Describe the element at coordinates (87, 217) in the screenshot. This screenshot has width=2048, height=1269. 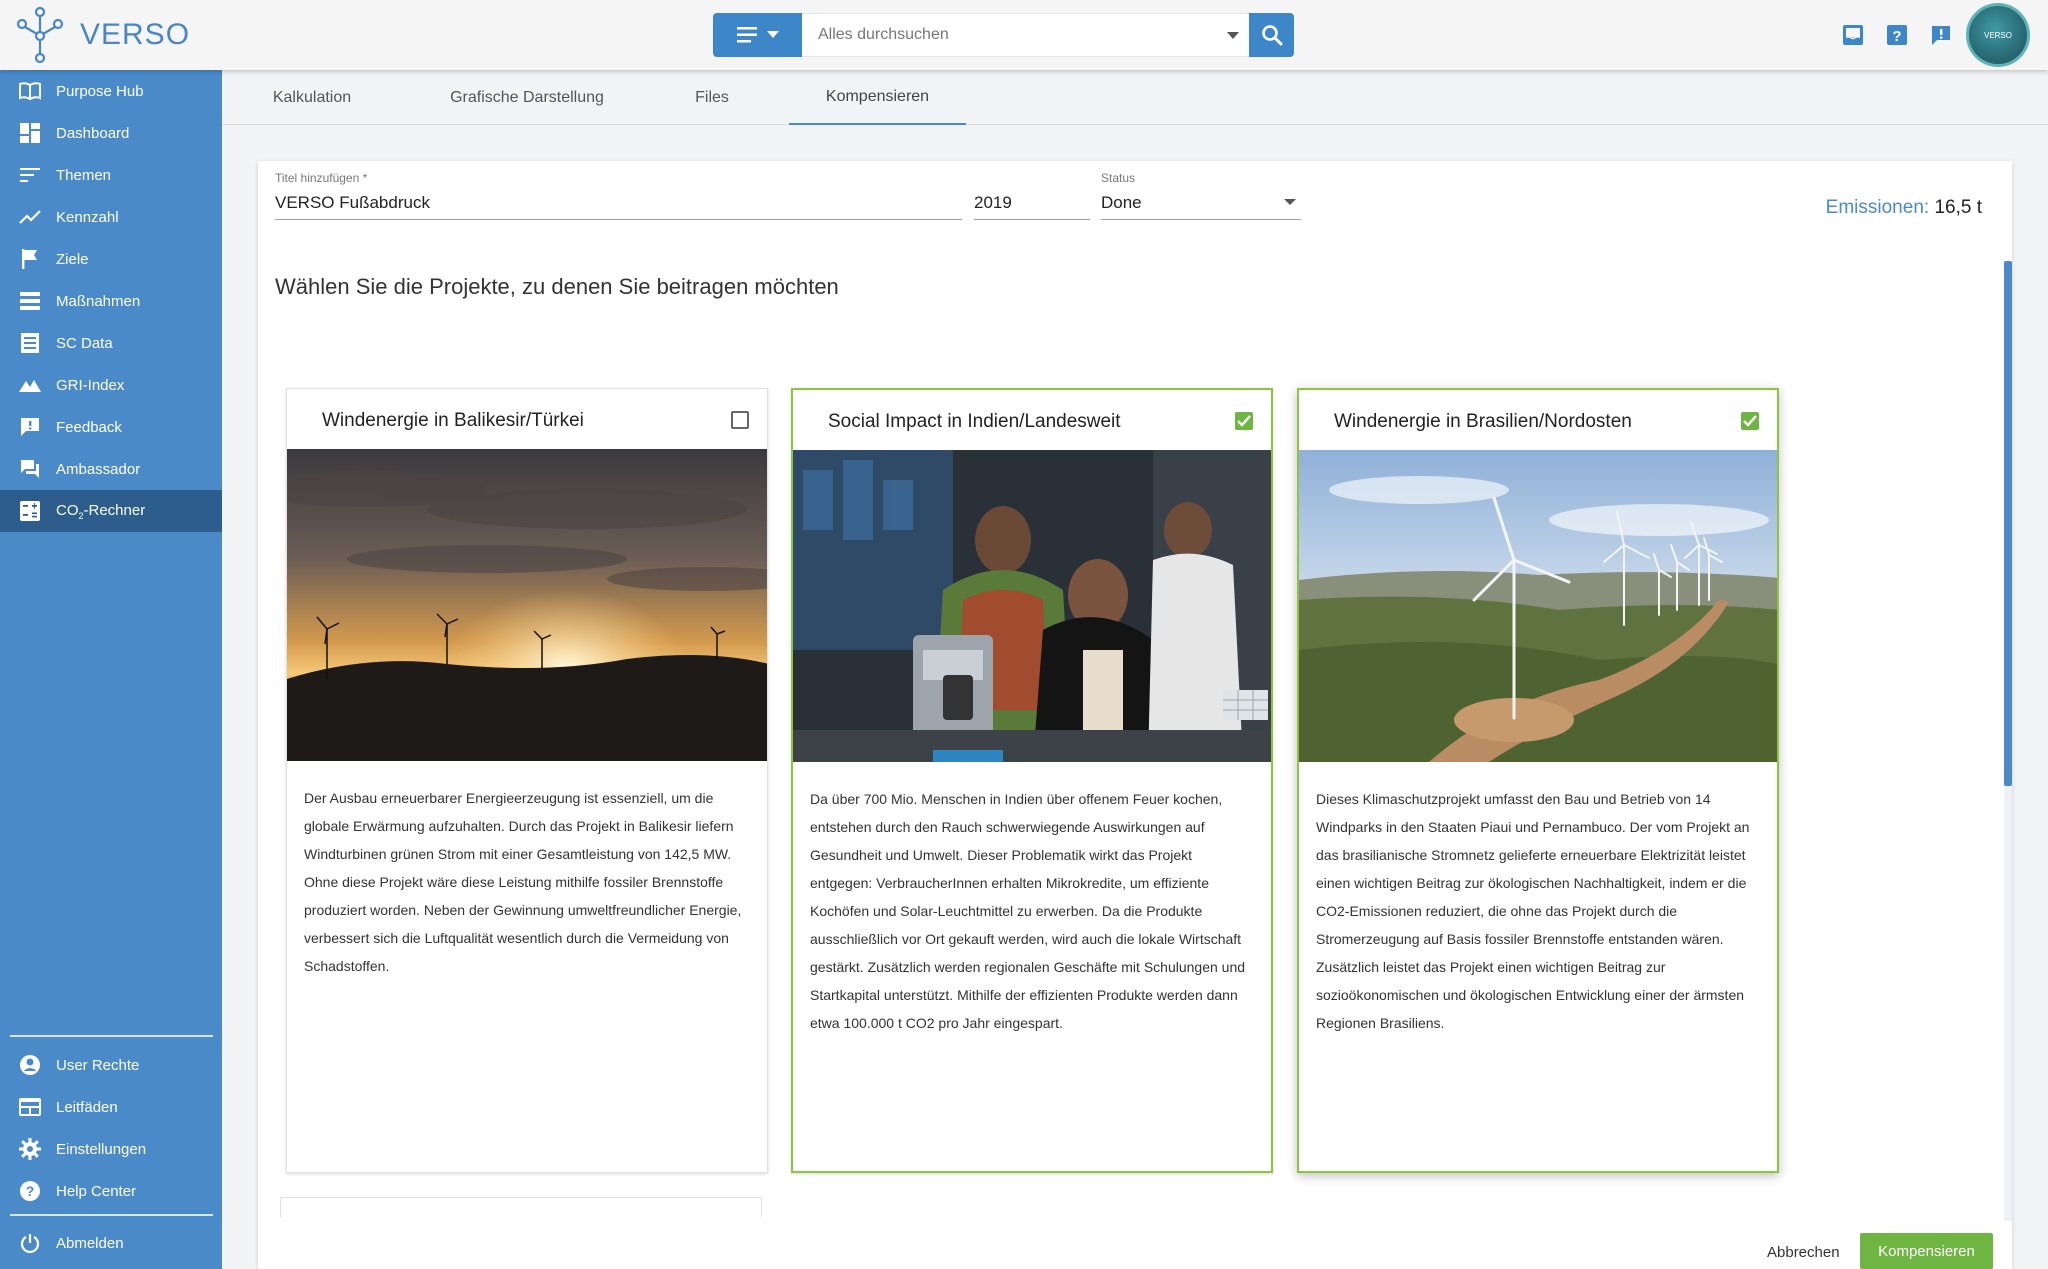
I see `sidebar-item-label: Kennzahl` at that location.